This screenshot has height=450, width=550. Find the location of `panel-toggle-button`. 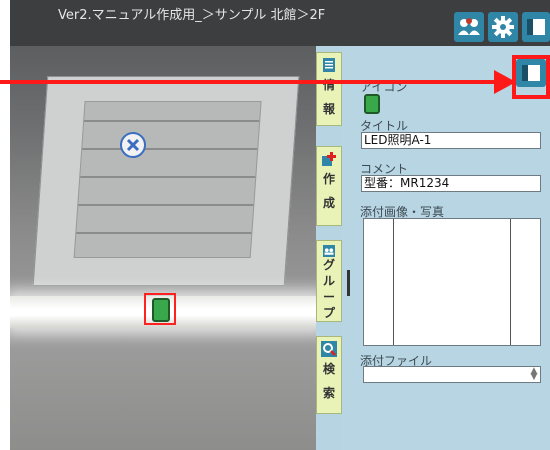

panel-toggle-button is located at coordinates (536, 27).